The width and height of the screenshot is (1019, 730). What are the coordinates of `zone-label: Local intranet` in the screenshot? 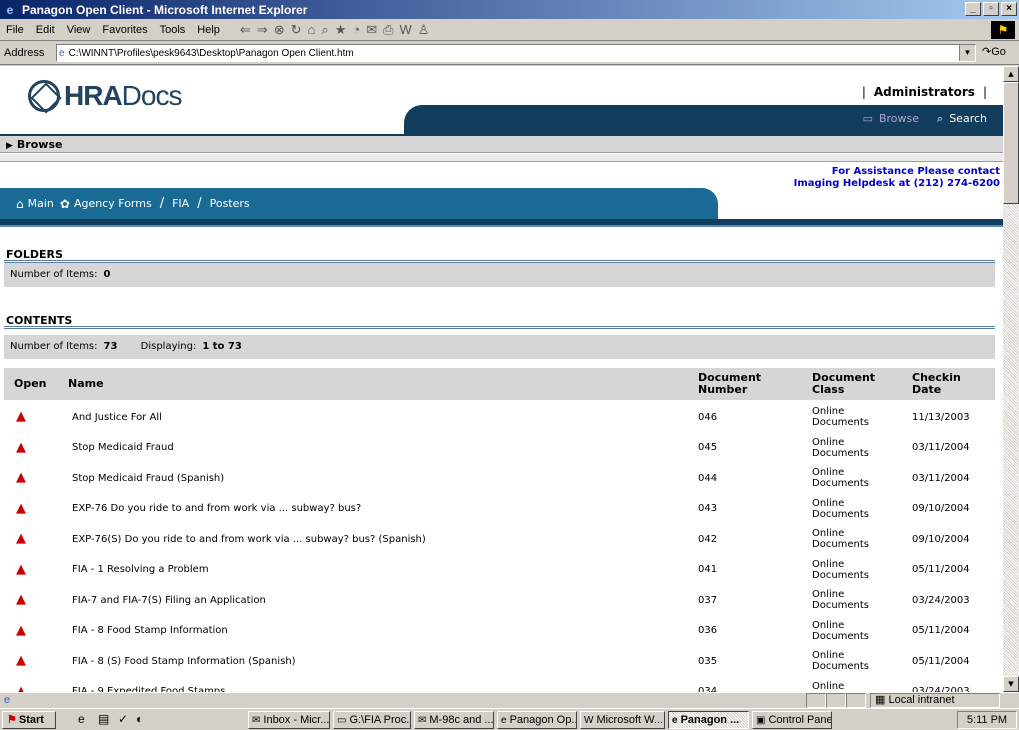 It's located at (921, 700).